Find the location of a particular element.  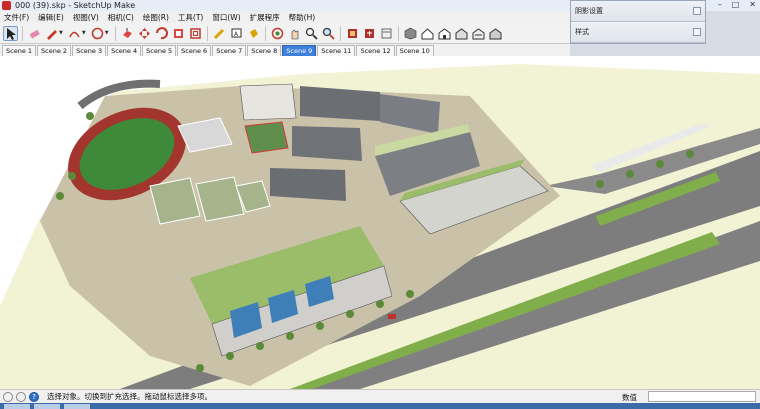

court is located at coordinates (266, 137).